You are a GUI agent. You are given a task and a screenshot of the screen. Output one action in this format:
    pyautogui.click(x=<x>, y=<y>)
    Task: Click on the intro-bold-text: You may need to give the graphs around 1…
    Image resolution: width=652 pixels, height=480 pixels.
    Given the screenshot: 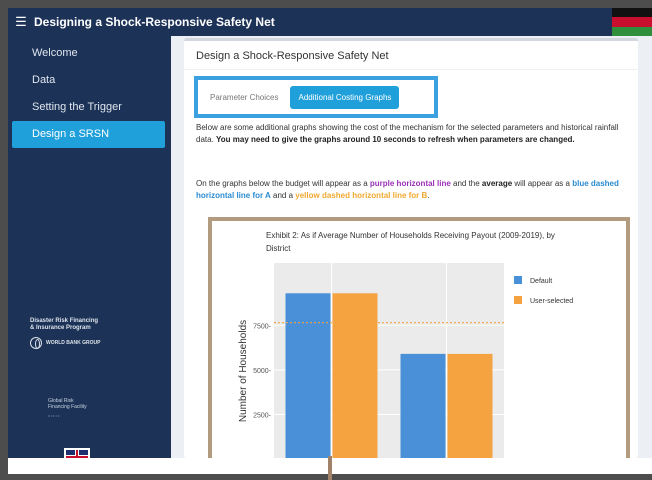 What is the action you would take?
    pyautogui.click(x=395, y=139)
    